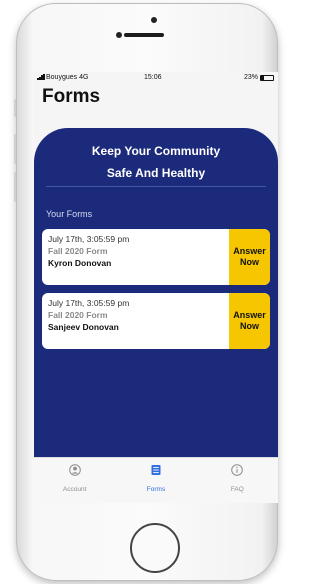  Describe the element at coordinates (74, 480) in the screenshot. I see `tab-account: Account` at that location.